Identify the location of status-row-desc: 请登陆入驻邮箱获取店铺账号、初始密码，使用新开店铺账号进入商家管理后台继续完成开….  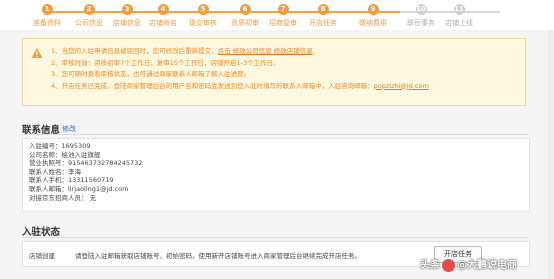
(218, 256).